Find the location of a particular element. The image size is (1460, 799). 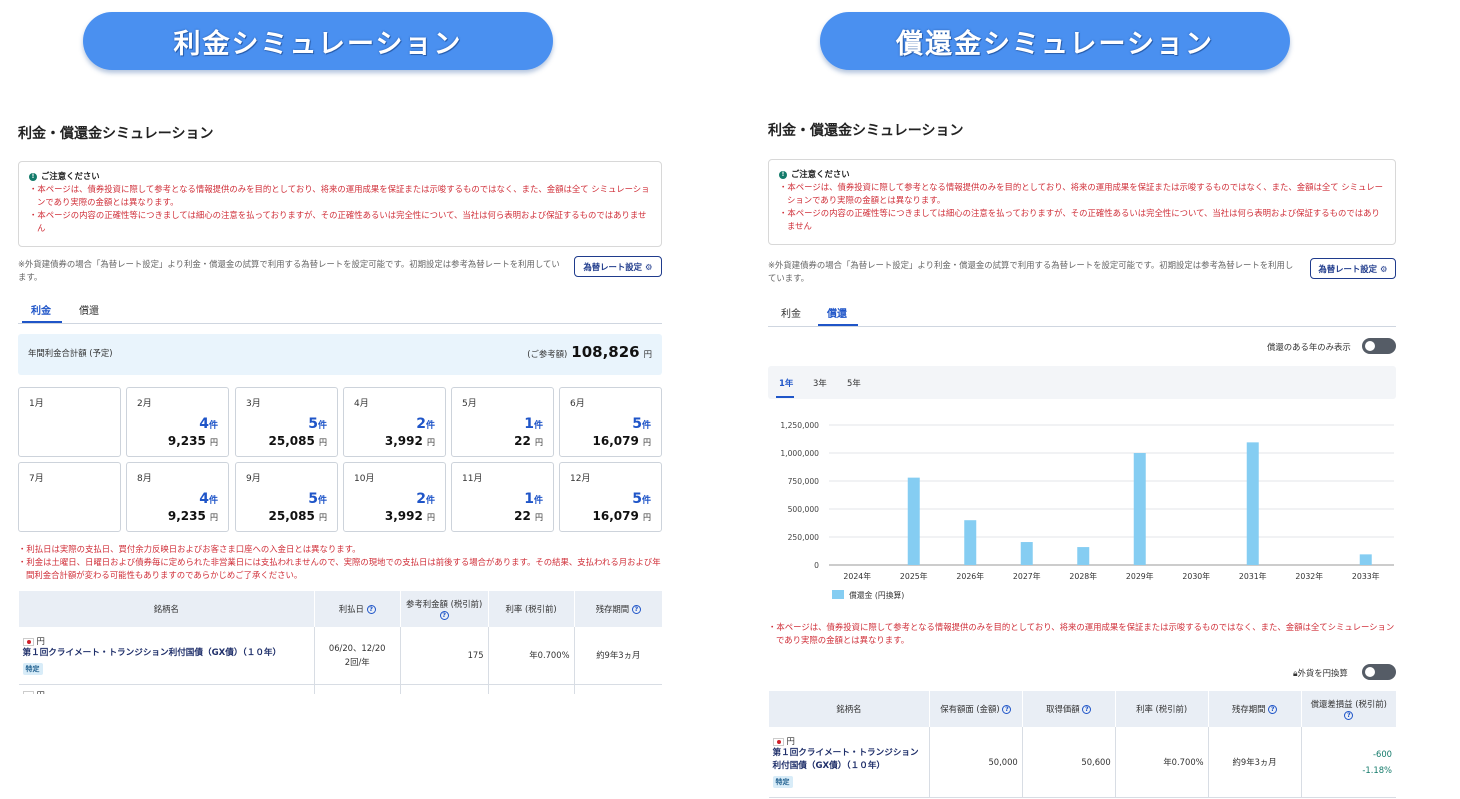

fx-to-yen-toggle is located at coordinates (1379, 672).